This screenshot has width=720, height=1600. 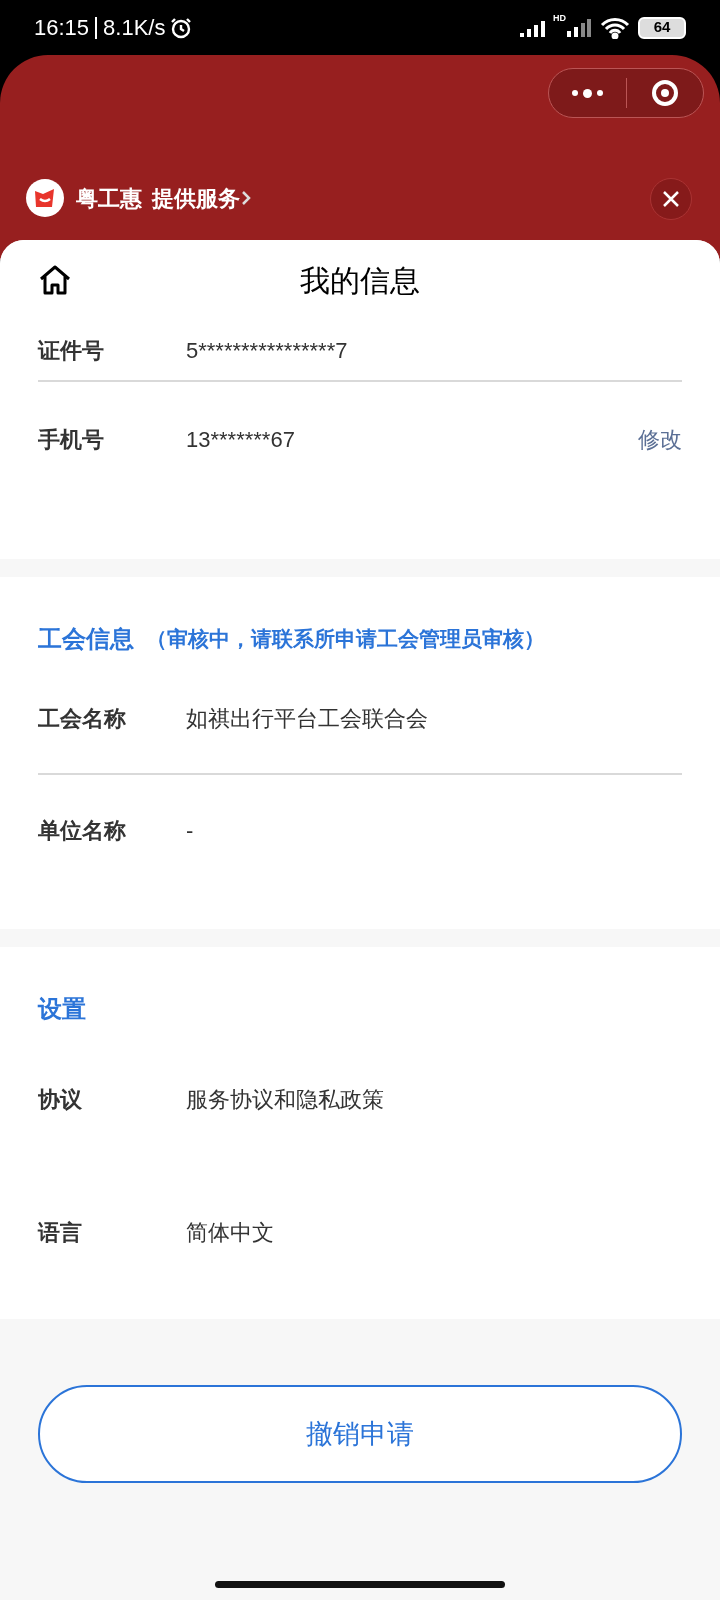 What do you see at coordinates (109, 198) in the screenshot?
I see `provider-name: 粤工惠` at bounding box center [109, 198].